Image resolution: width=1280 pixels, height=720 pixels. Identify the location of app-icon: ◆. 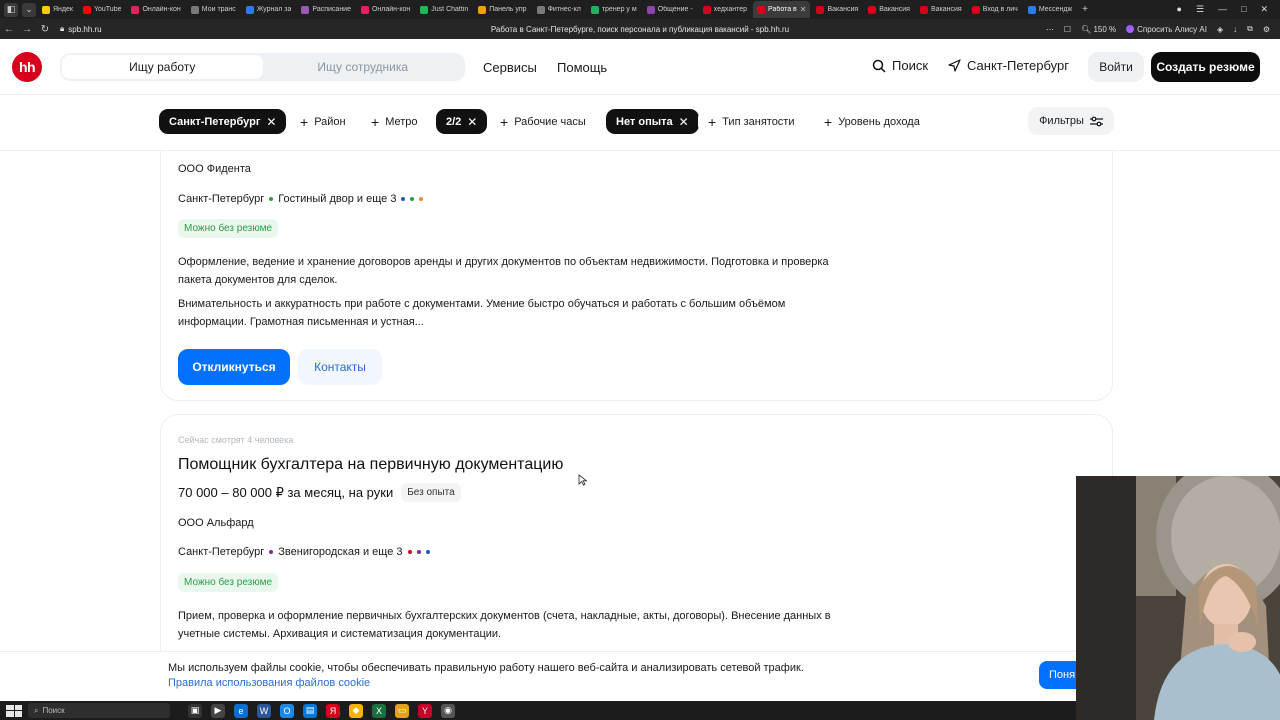
(356, 710).